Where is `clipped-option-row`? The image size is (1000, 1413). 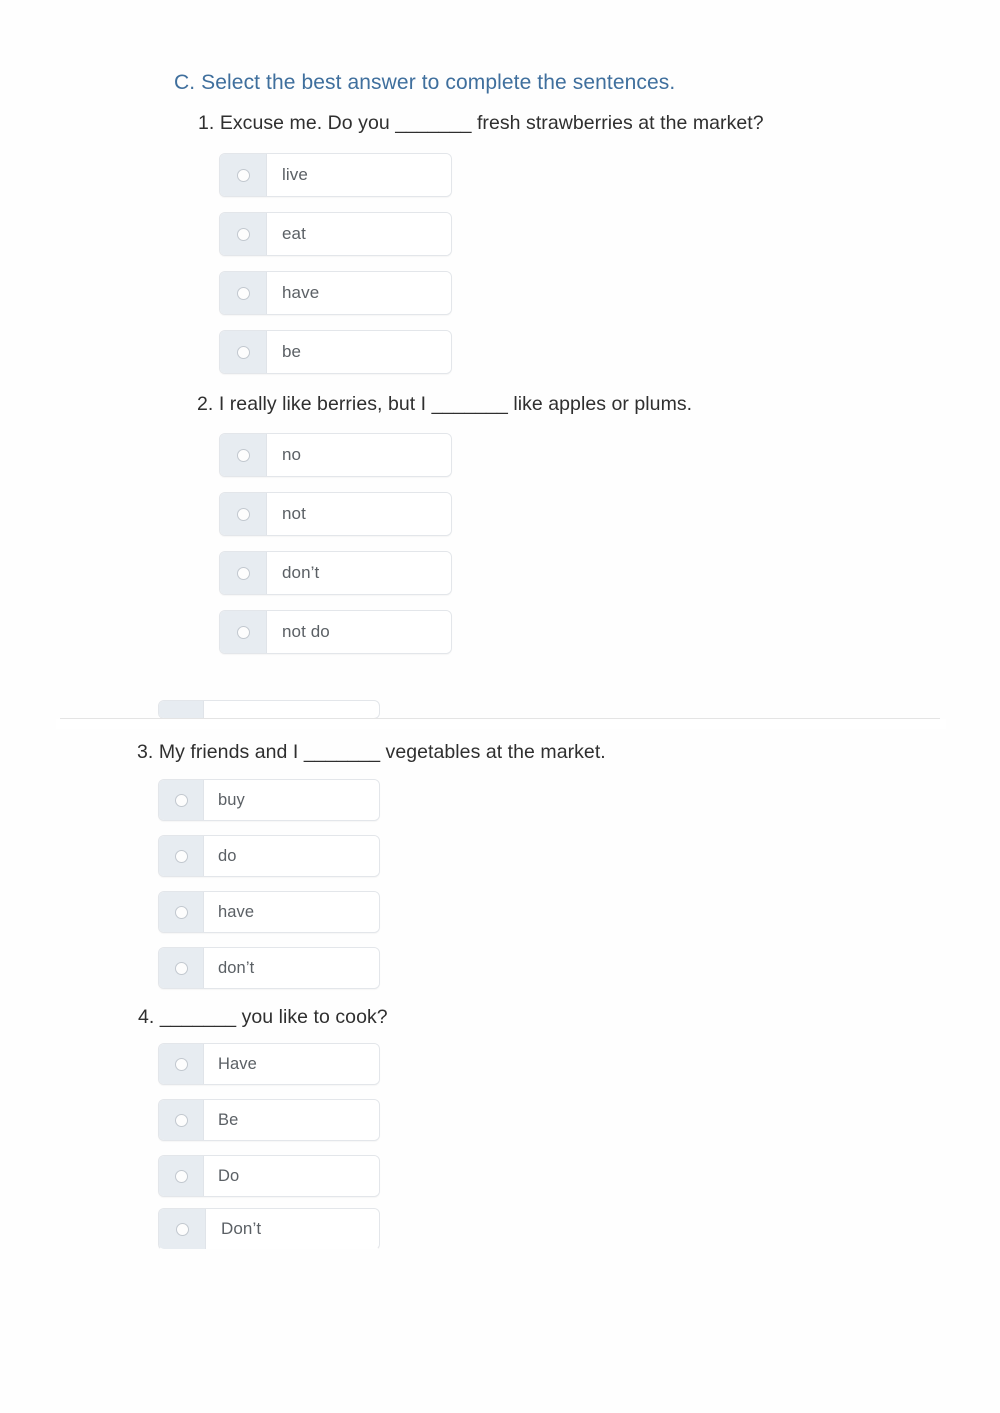 clipped-option-row is located at coordinates (269, 709).